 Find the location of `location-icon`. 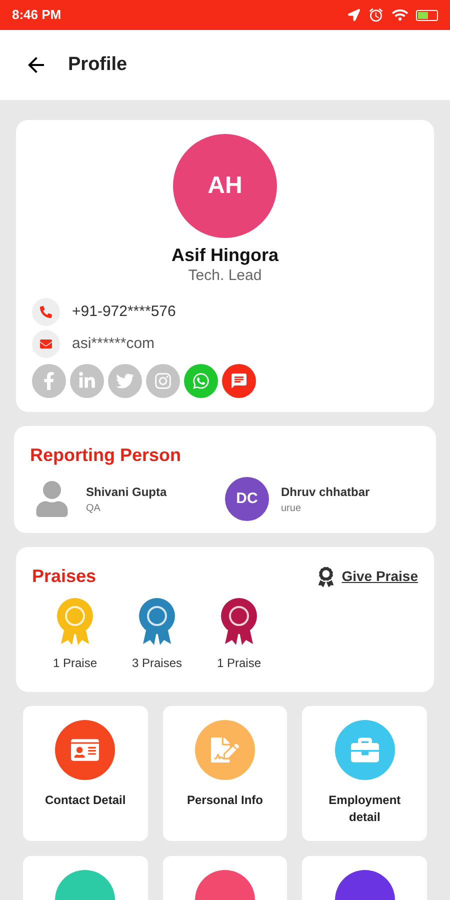

location-icon is located at coordinates (354, 15).